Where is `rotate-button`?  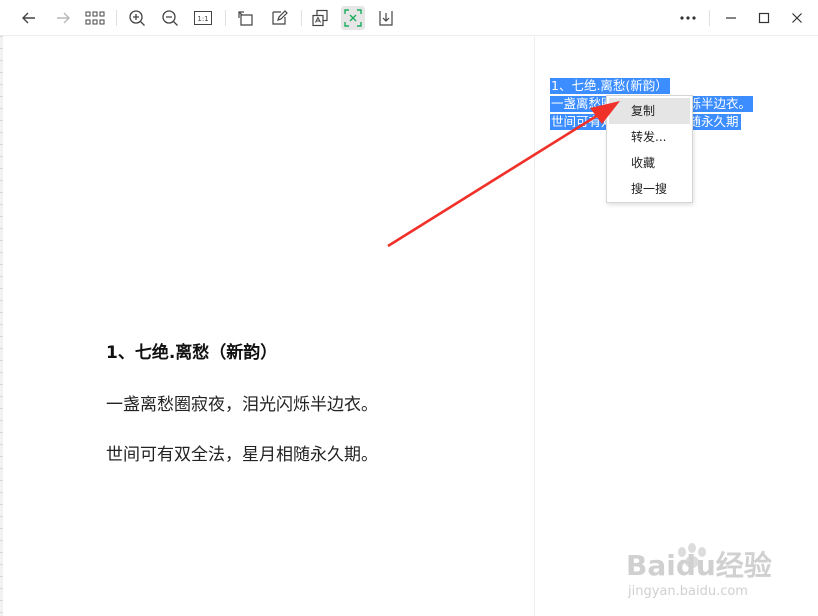 rotate-button is located at coordinates (246, 18).